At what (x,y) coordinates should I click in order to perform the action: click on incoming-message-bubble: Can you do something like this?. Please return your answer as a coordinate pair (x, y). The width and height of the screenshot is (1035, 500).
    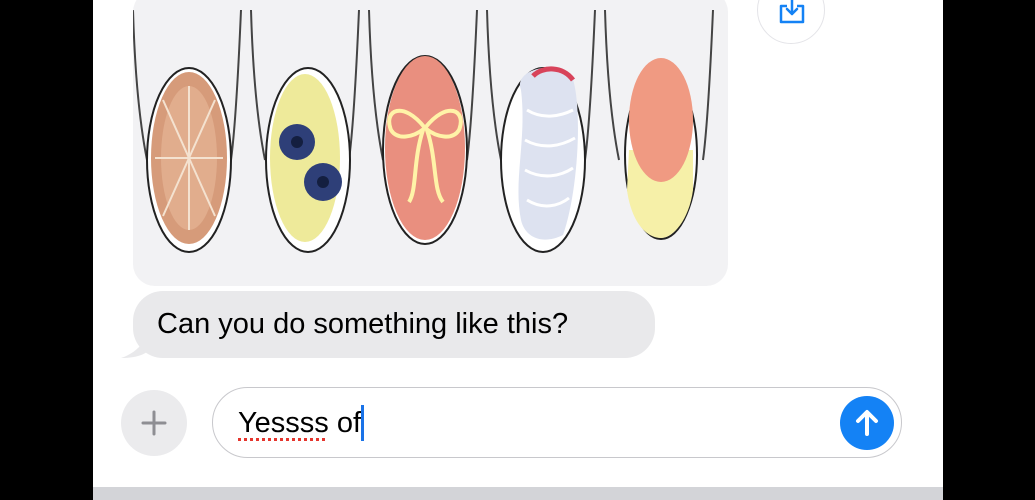
    Looking at the image, I should click on (394, 324).